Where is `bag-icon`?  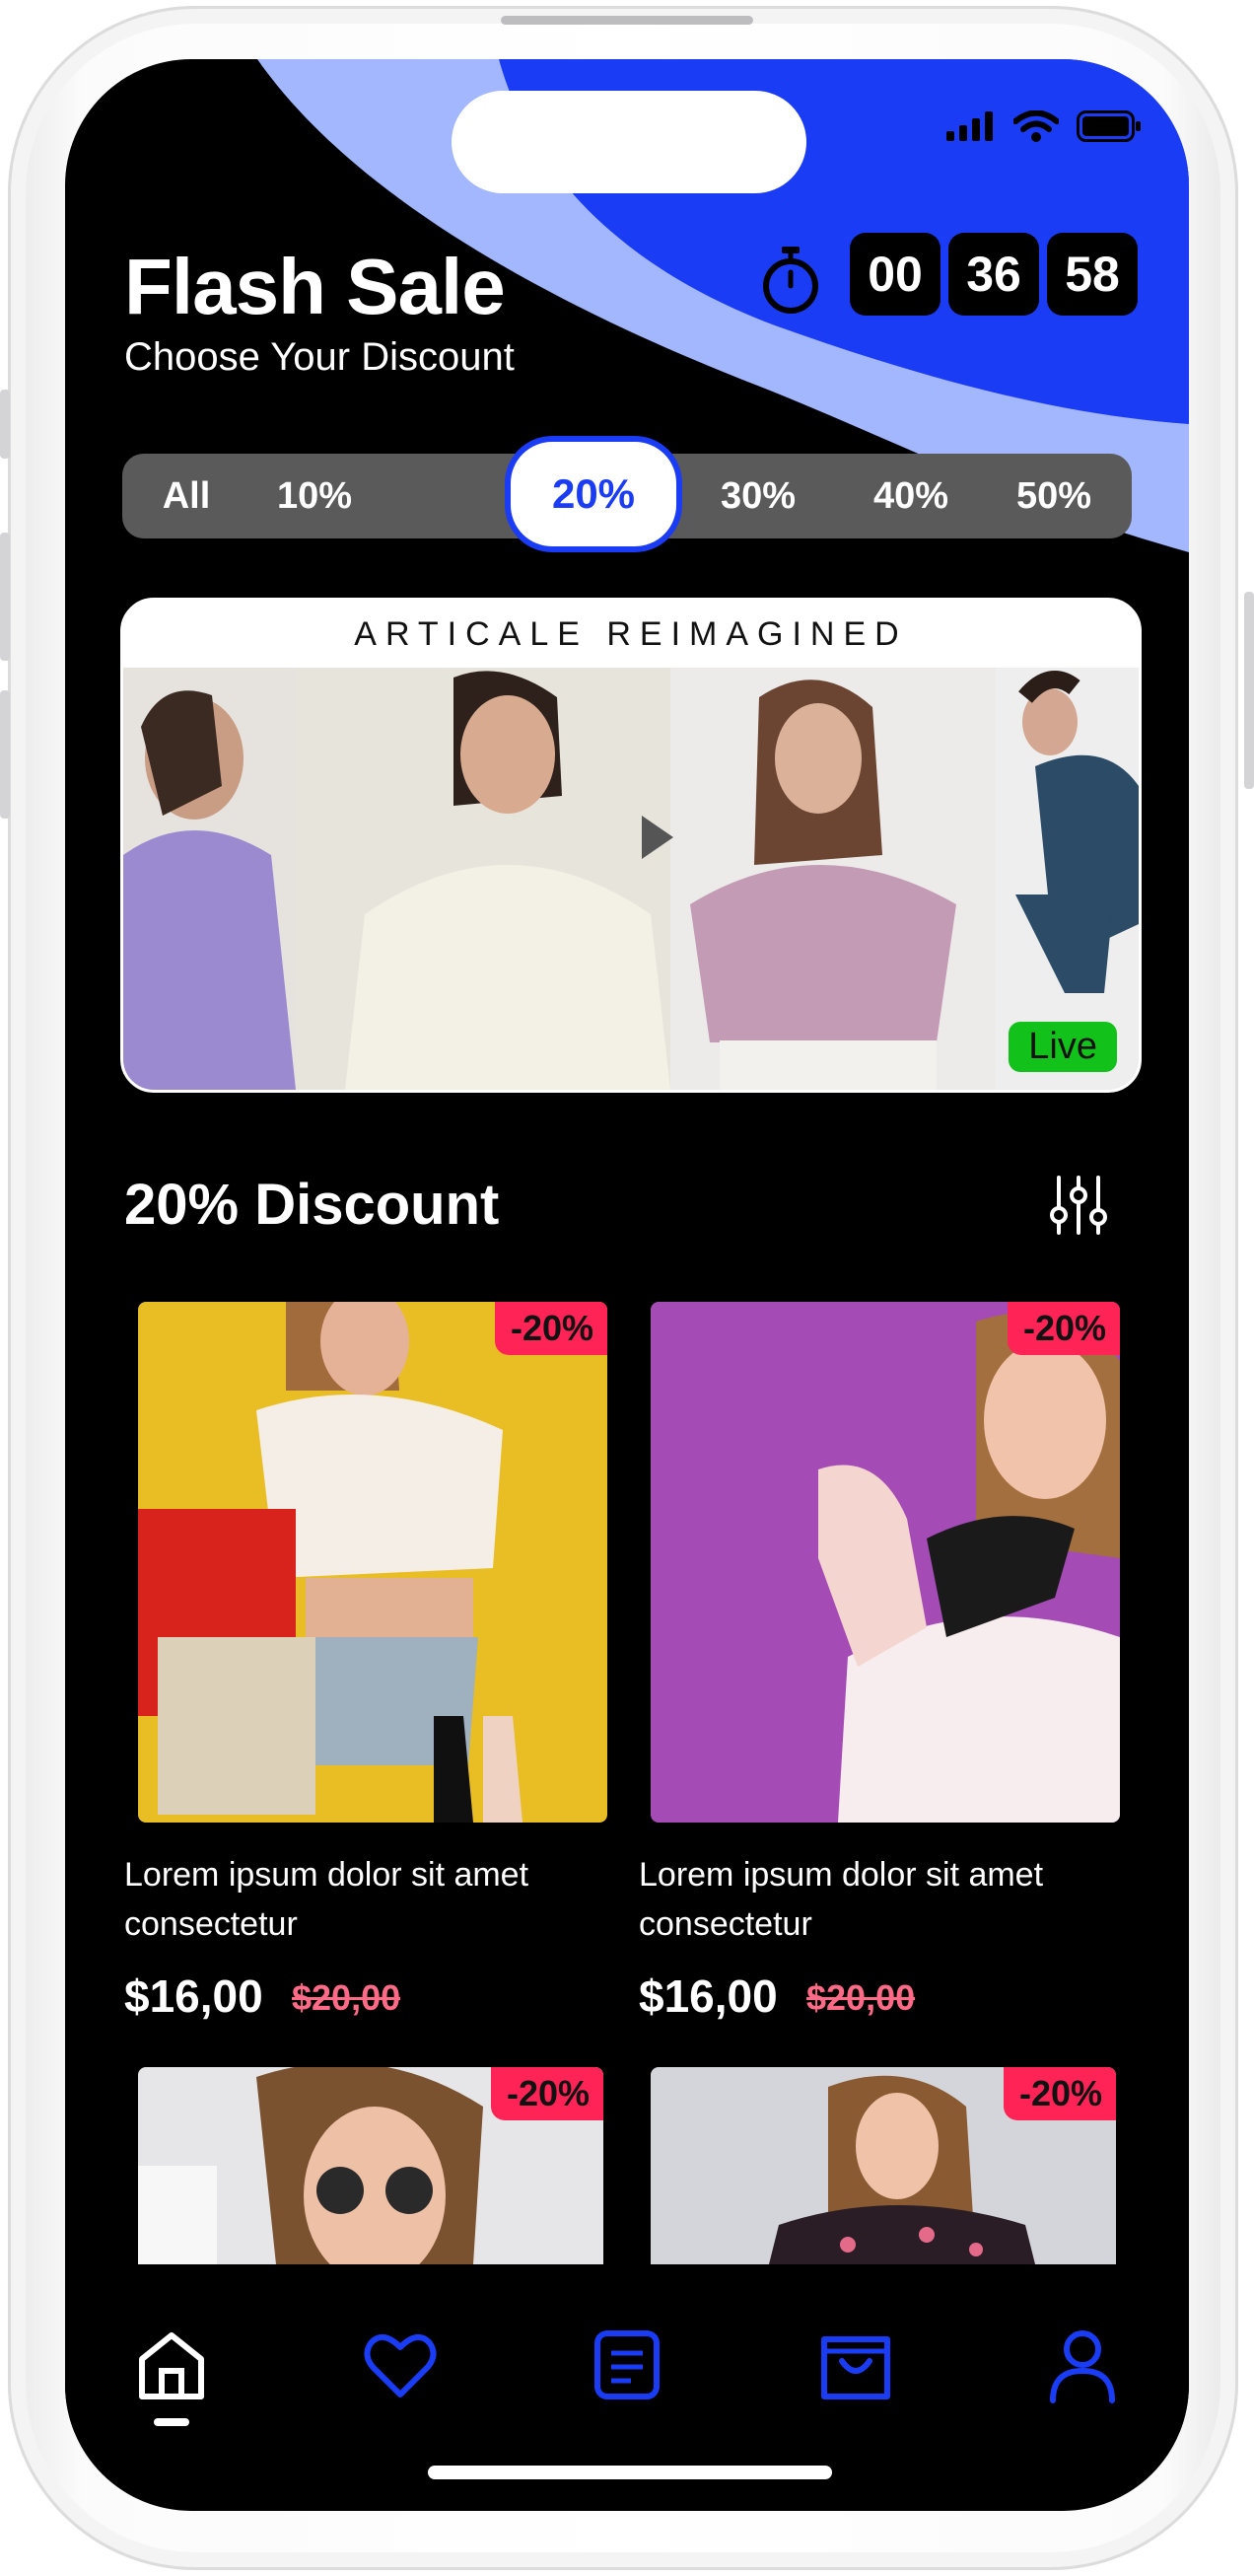
bag-icon is located at coordinates (855, 2365).